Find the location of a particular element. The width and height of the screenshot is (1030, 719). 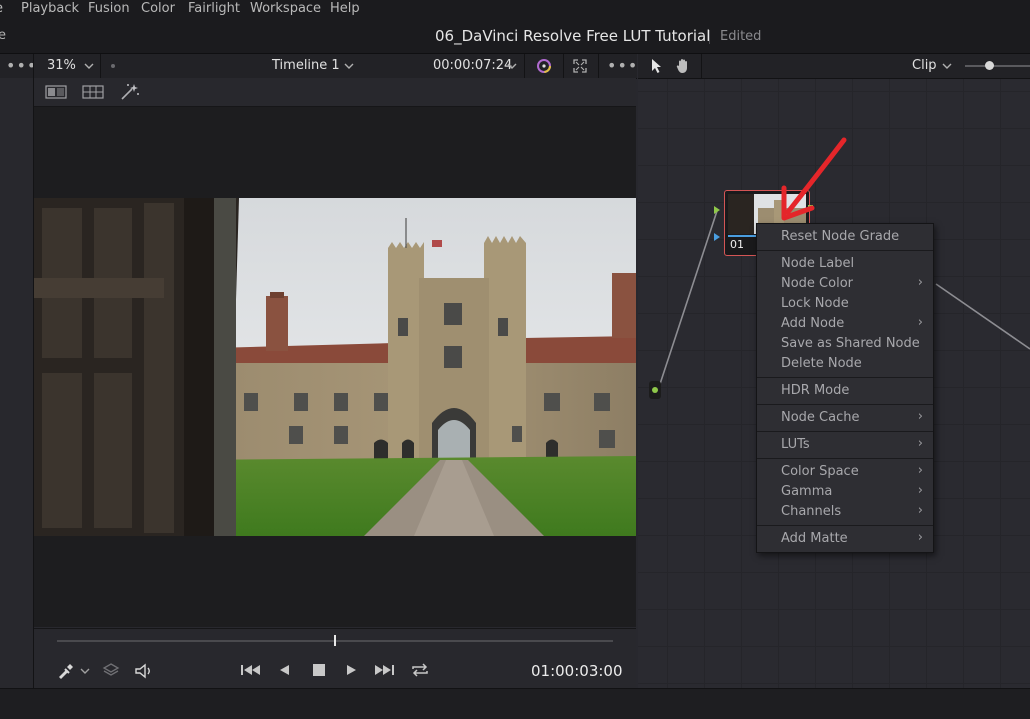

menu-item-label: Node Label is located at coordinates (818, 263).